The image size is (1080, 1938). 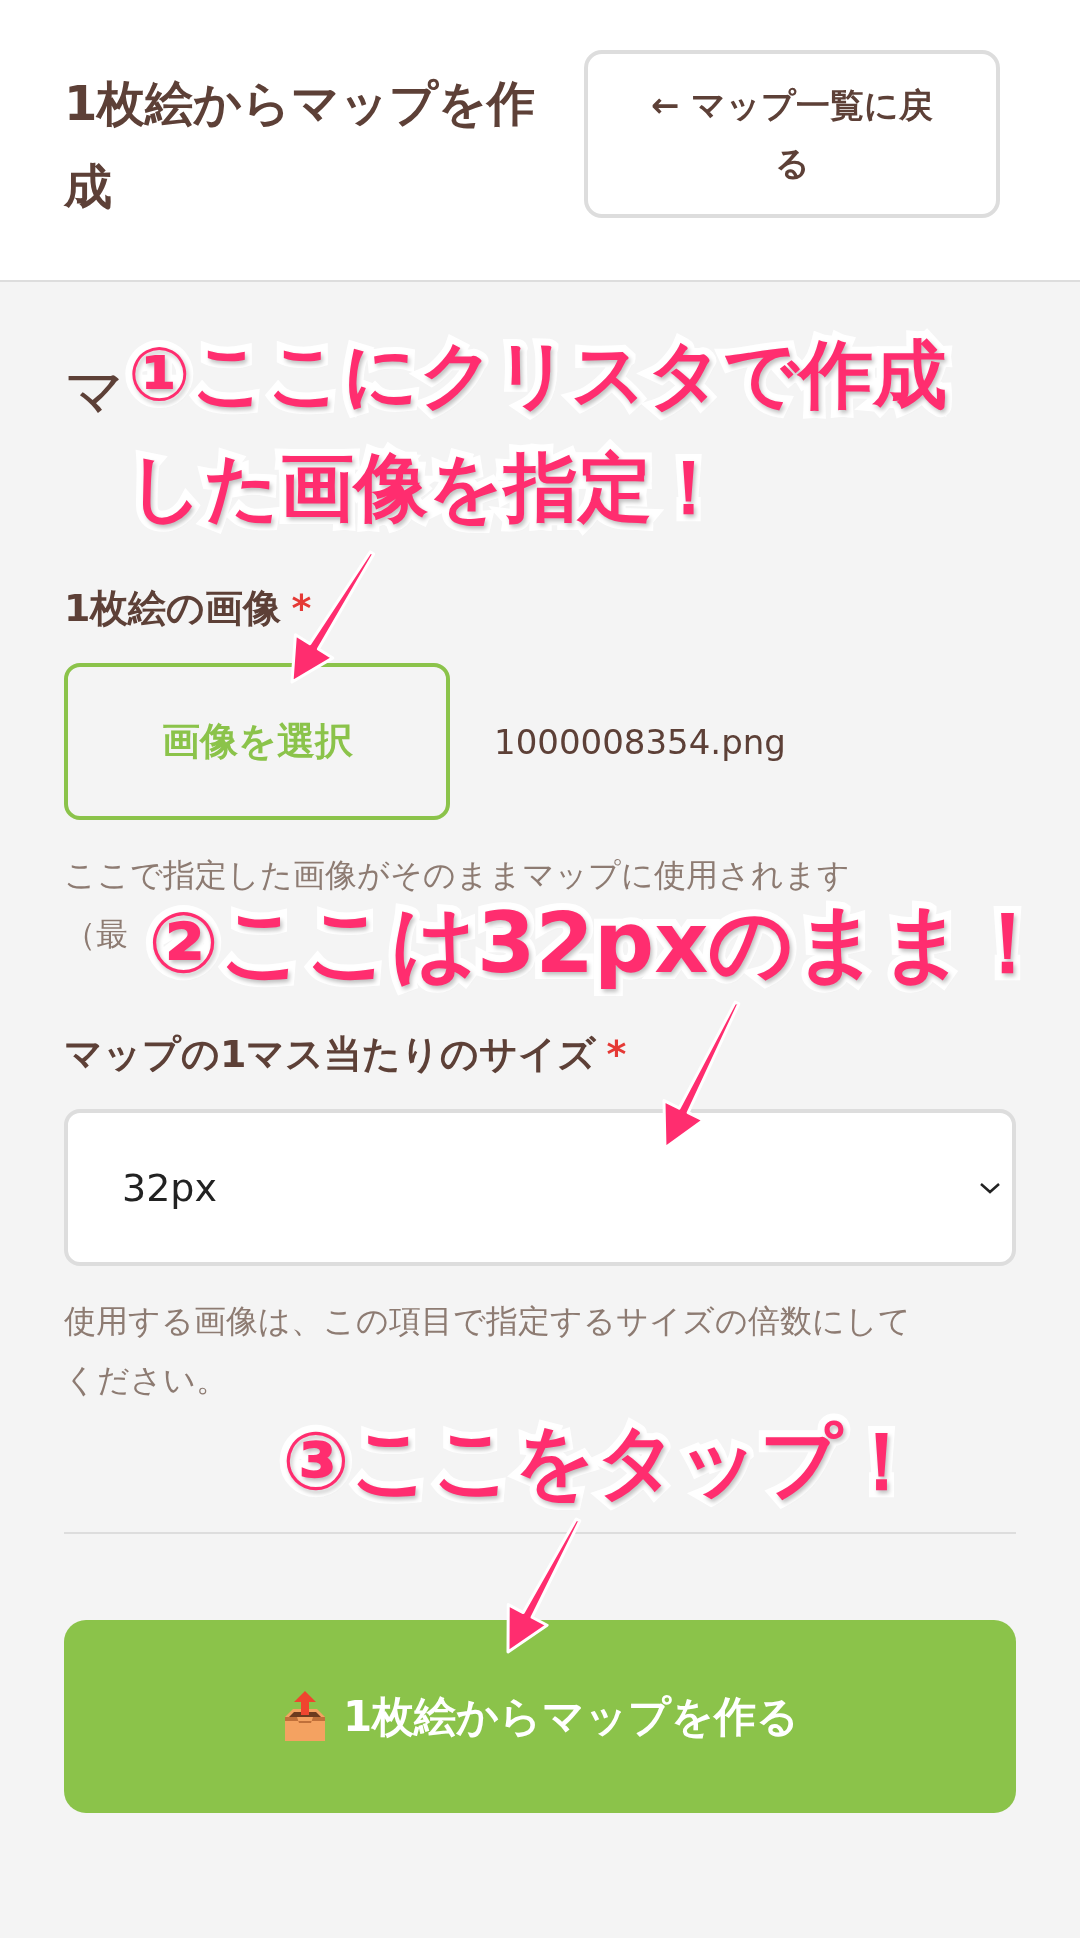 What do you see at coordinates (599, 943) in the screenshot?
I see `annotation-text: ②ここは32pxのまま！` at bounding box center [599, 943].